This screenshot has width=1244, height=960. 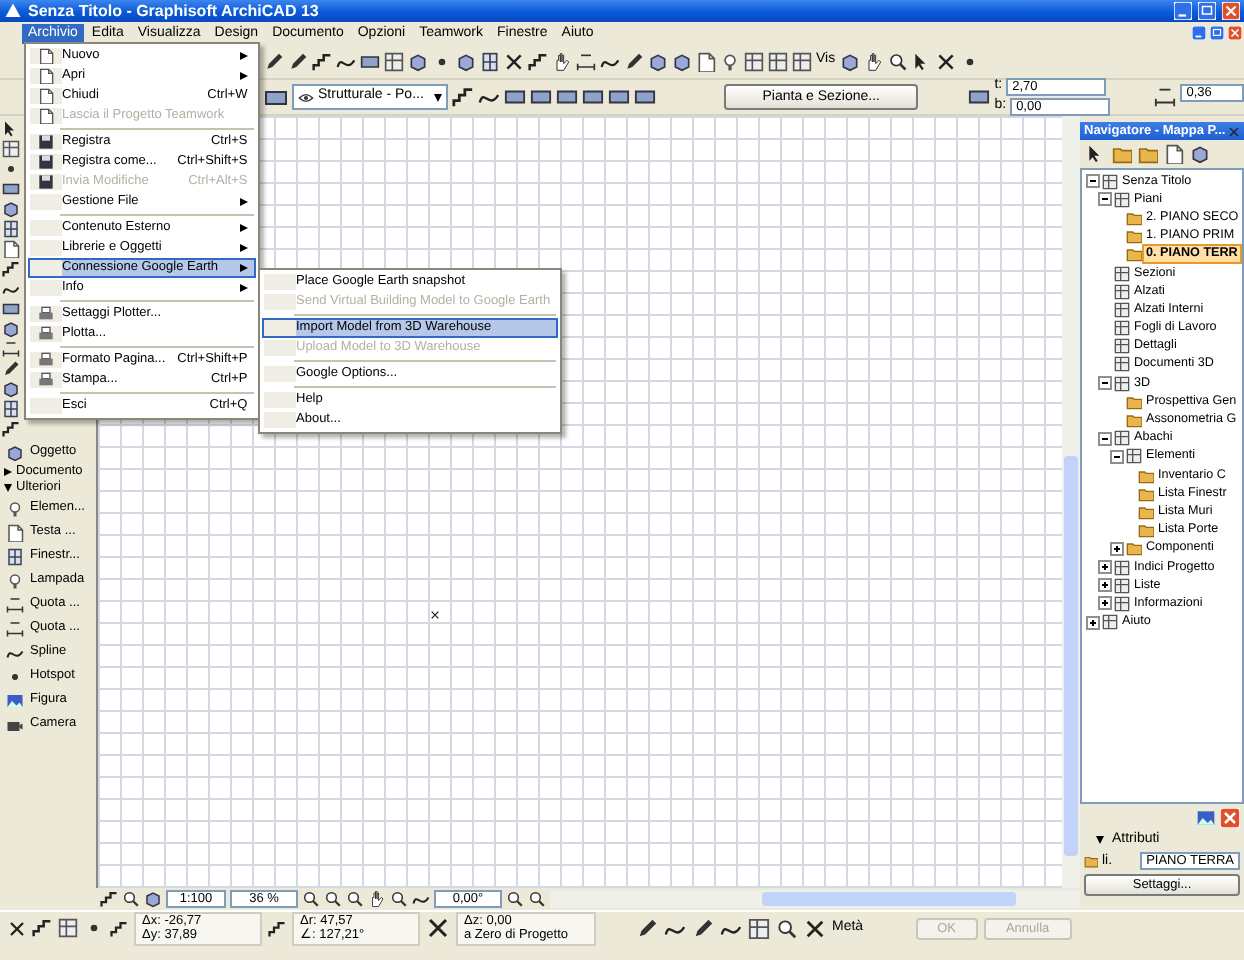 I want to click on search-icon, so click(x=897, y=61).